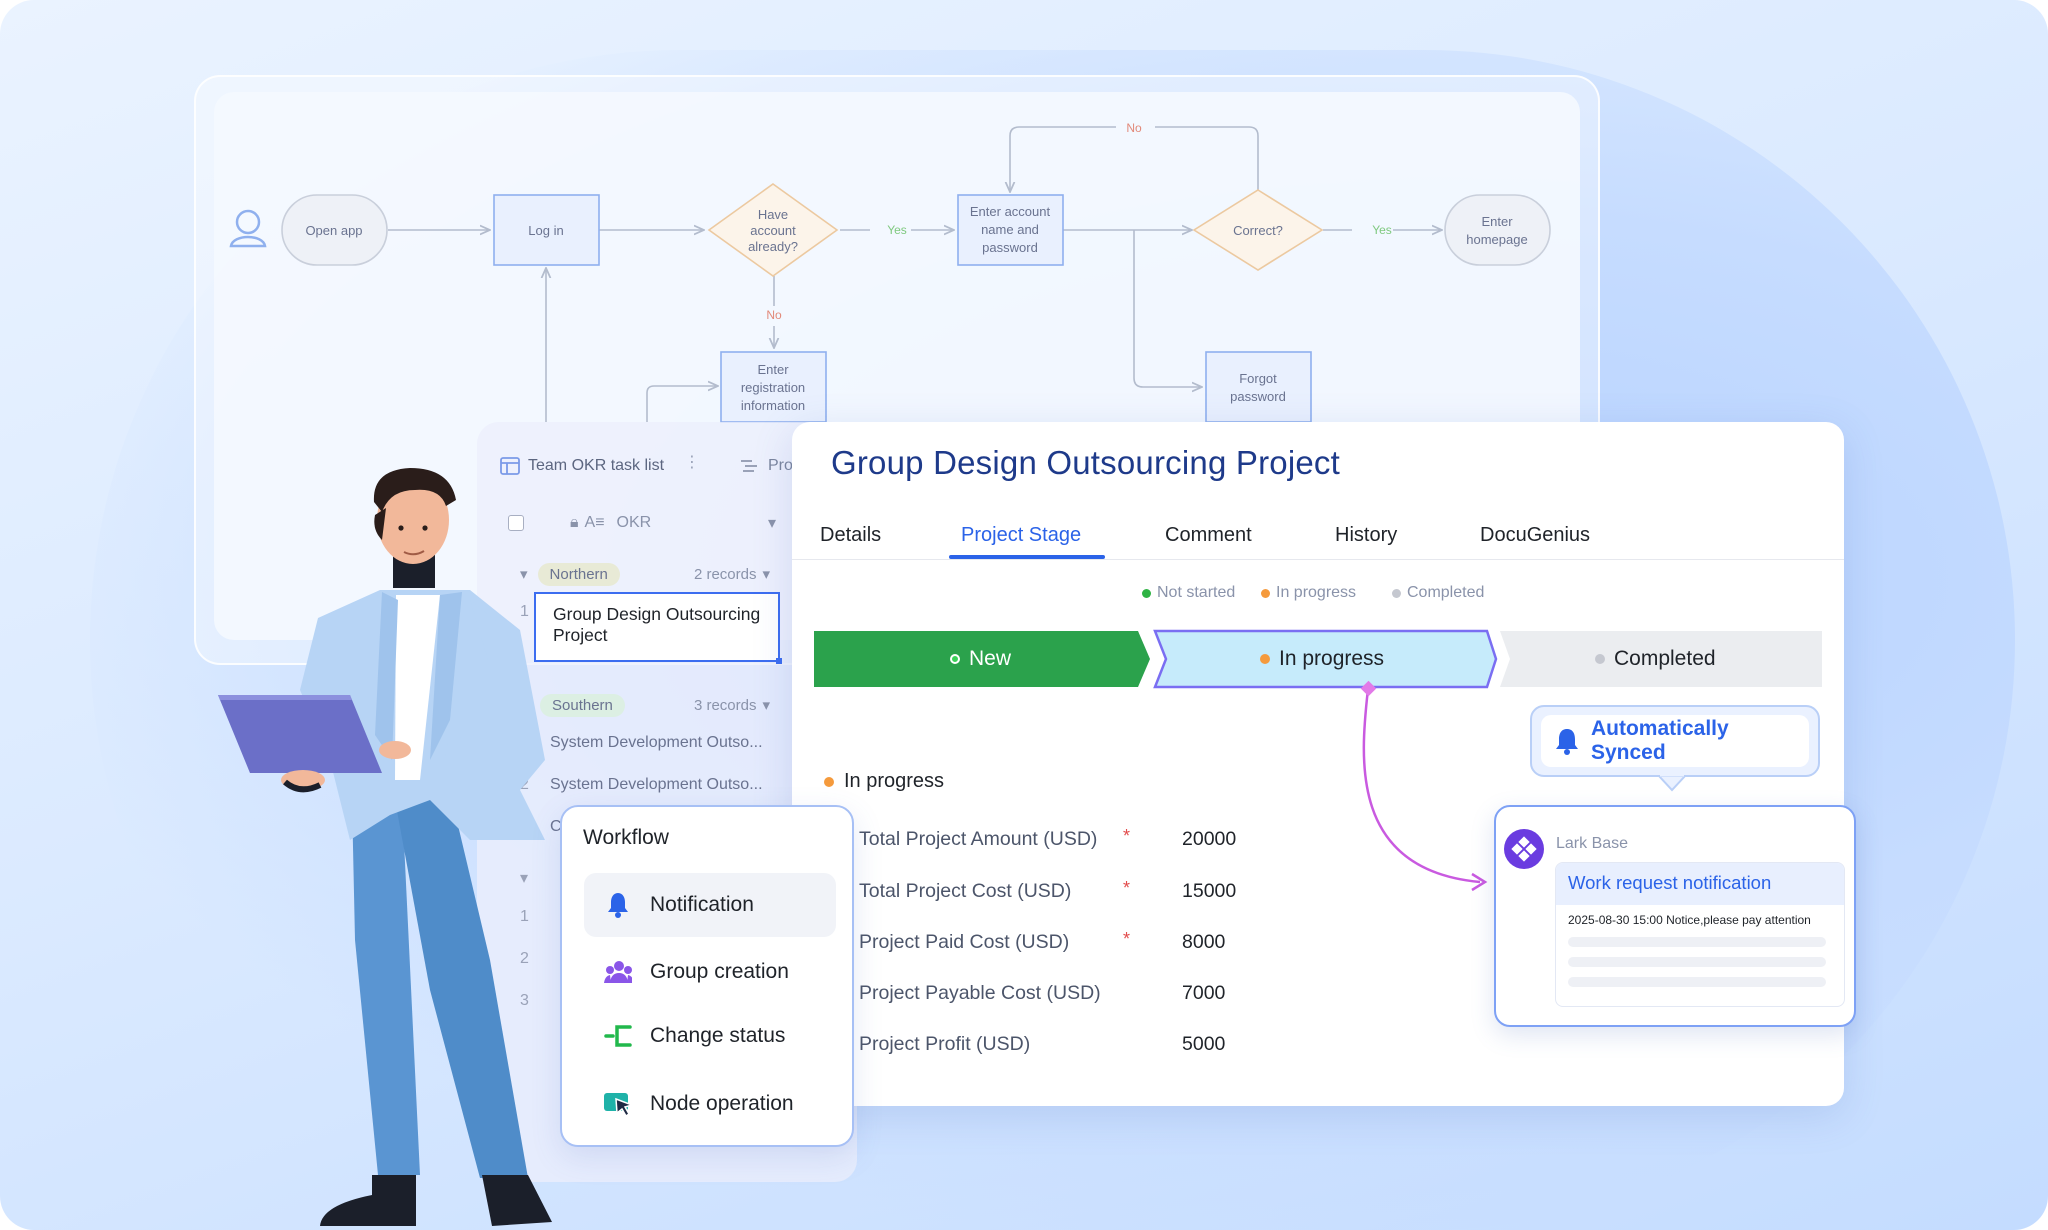  Describe the element at coordinates (618, 972) in the screenshot. I see `group-icon` at that location.